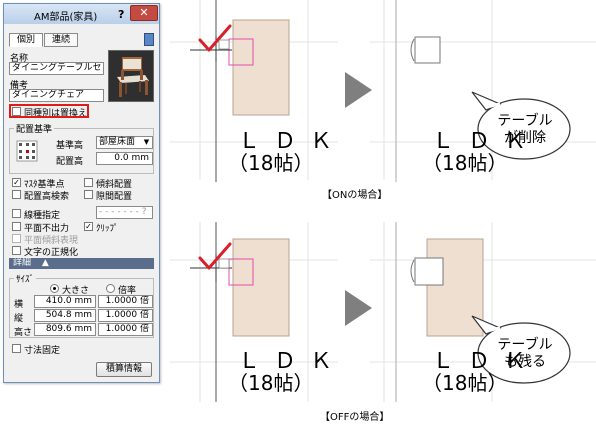 Image resolution: width=596 pixels, height=433 pixels. I want to click on size-title: ｻｲｽﾞ, so click(25, 278).